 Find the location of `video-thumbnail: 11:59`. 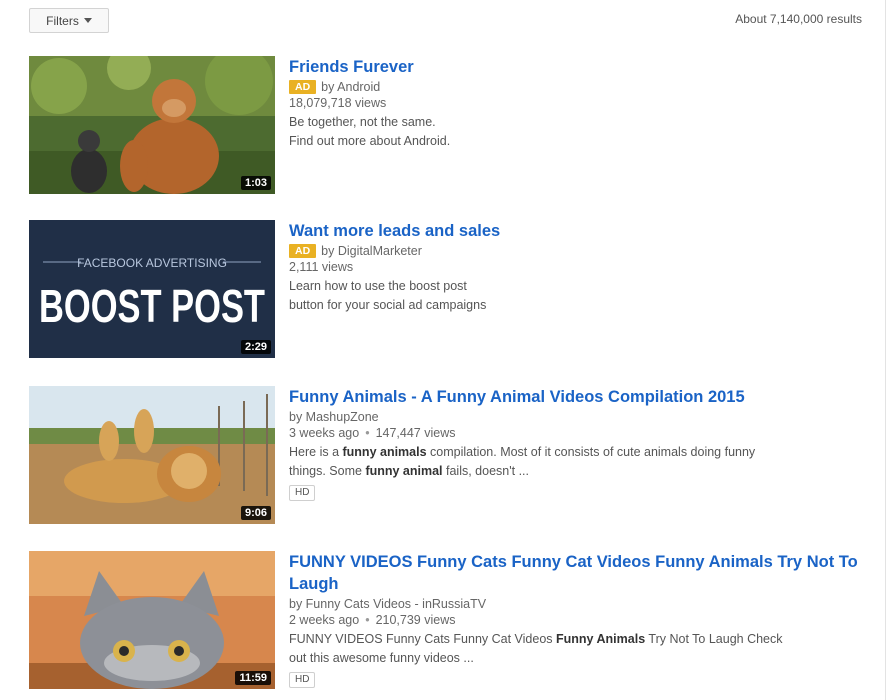

video-thumbnail: 11:59 is located at coordinates (152, 620).